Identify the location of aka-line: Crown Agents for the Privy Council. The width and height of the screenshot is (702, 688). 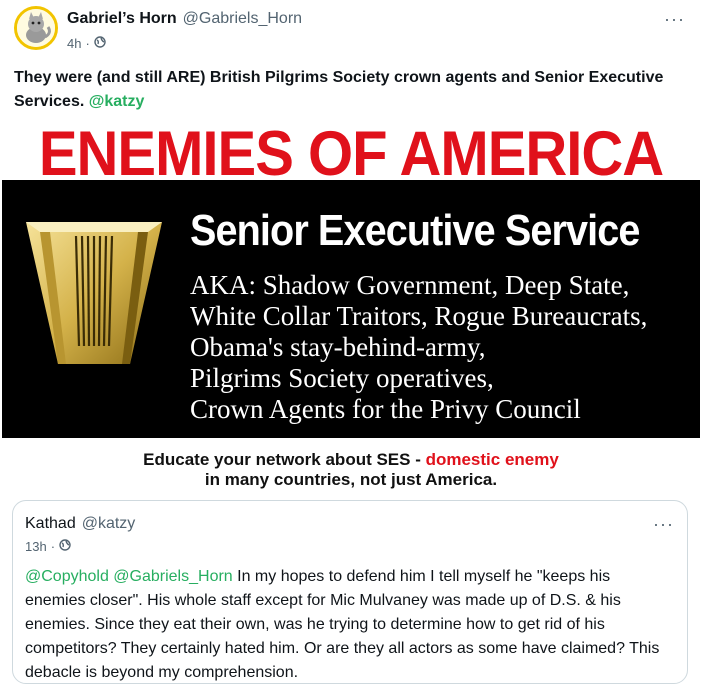
(385, 409).